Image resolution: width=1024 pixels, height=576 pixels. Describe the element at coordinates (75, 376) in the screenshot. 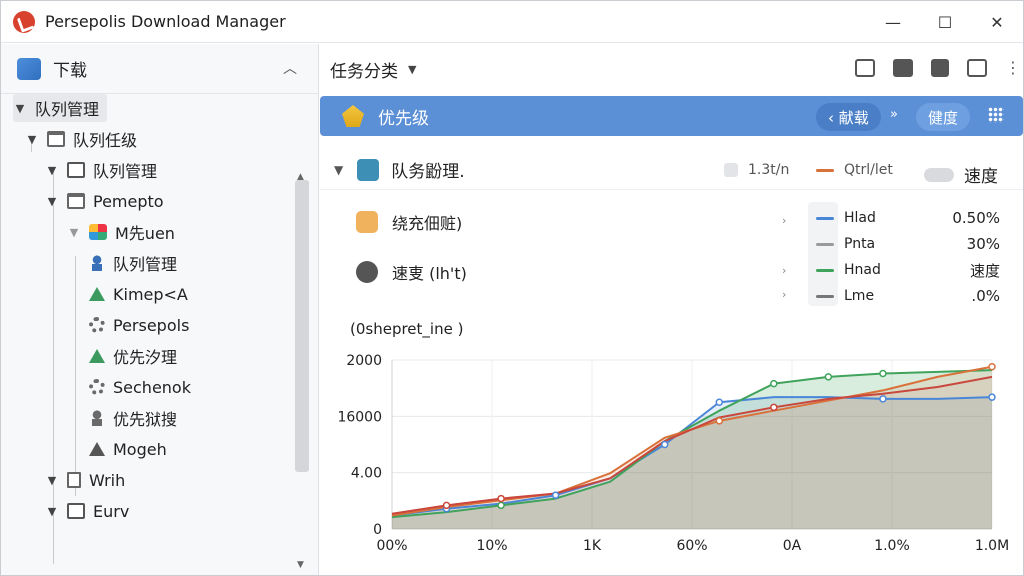

I see `tree-guide` at that location.